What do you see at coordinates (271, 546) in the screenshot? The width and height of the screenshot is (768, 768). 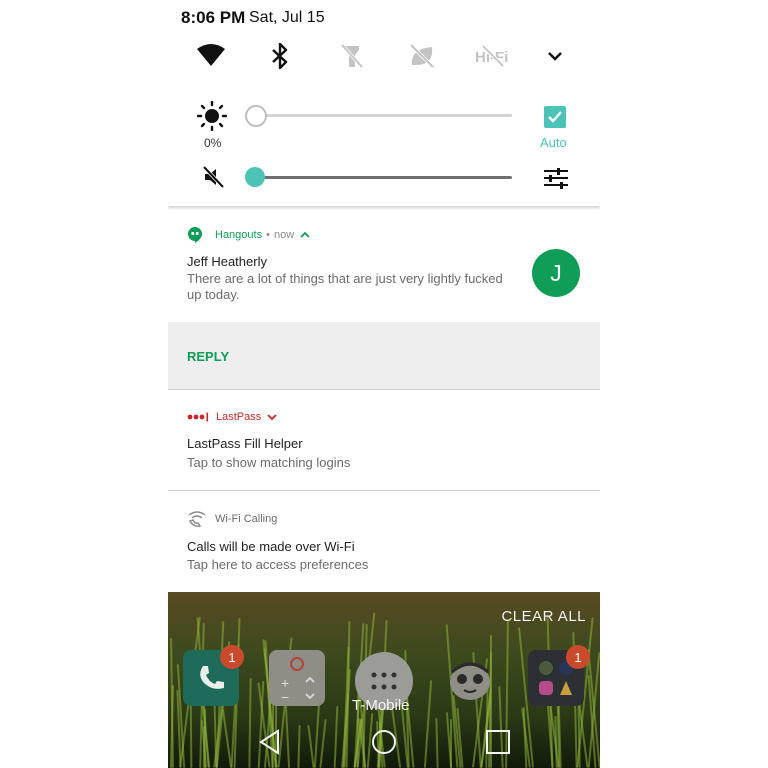 I see `wifi-calling-title: Calls will be made over Wi-Fi` at bounding box center [271, 546].